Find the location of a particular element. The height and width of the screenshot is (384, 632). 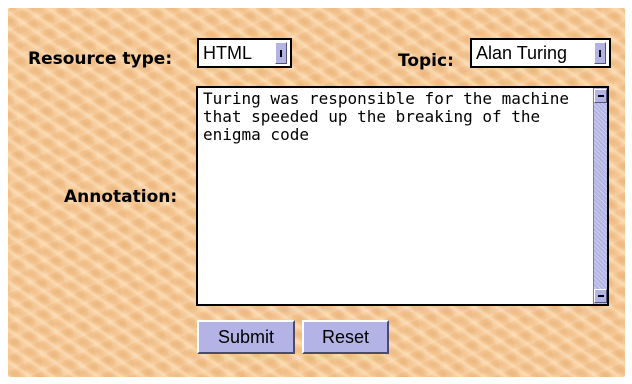

resource-type-selected-value: HTML is located at coordinates (227, 52).